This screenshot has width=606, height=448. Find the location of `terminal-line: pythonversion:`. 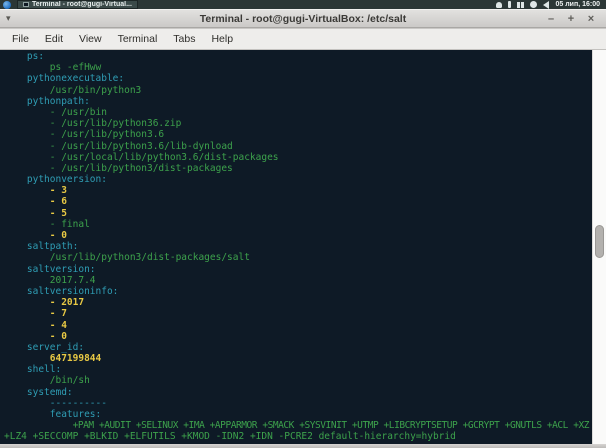

terminal-line: pythonversion: is located at coordinates (66, 180).